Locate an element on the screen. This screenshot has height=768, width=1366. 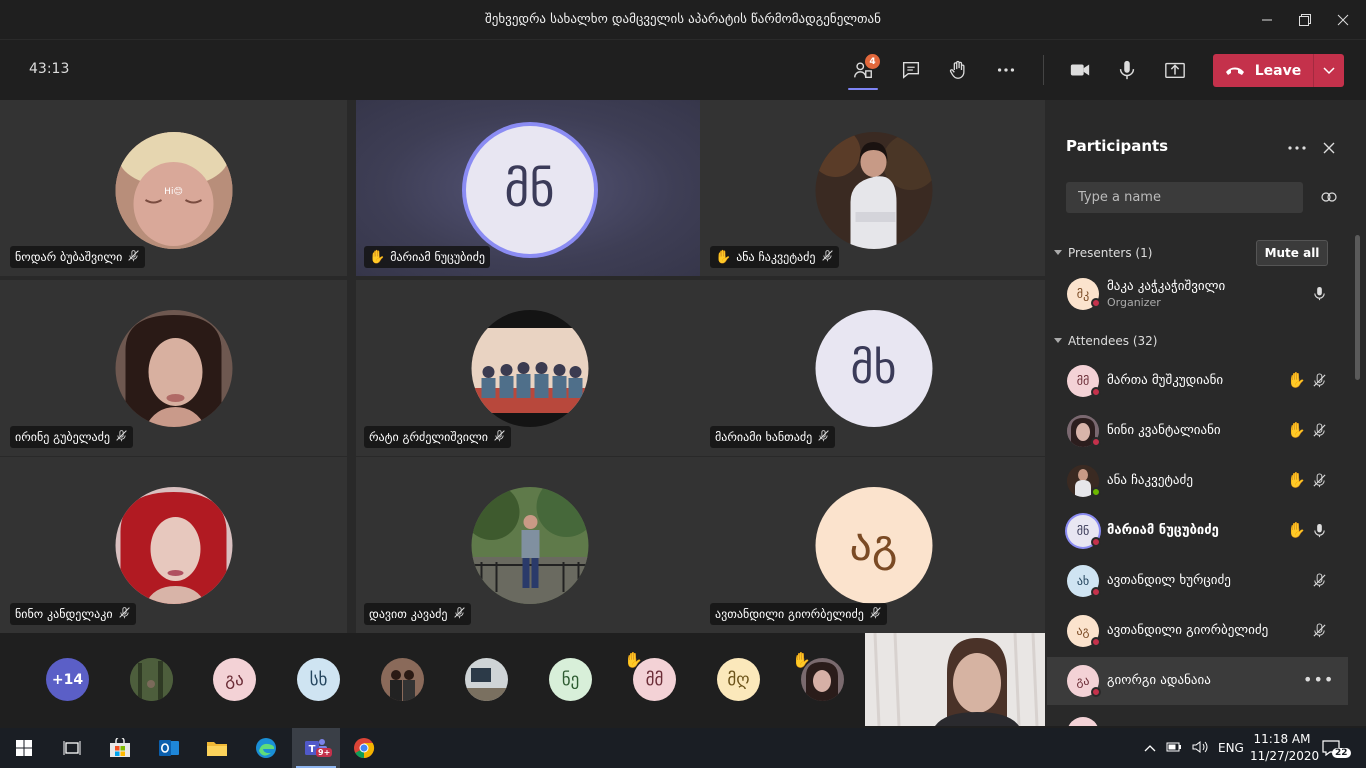
chrome-app is located at coordinates (364, 748).